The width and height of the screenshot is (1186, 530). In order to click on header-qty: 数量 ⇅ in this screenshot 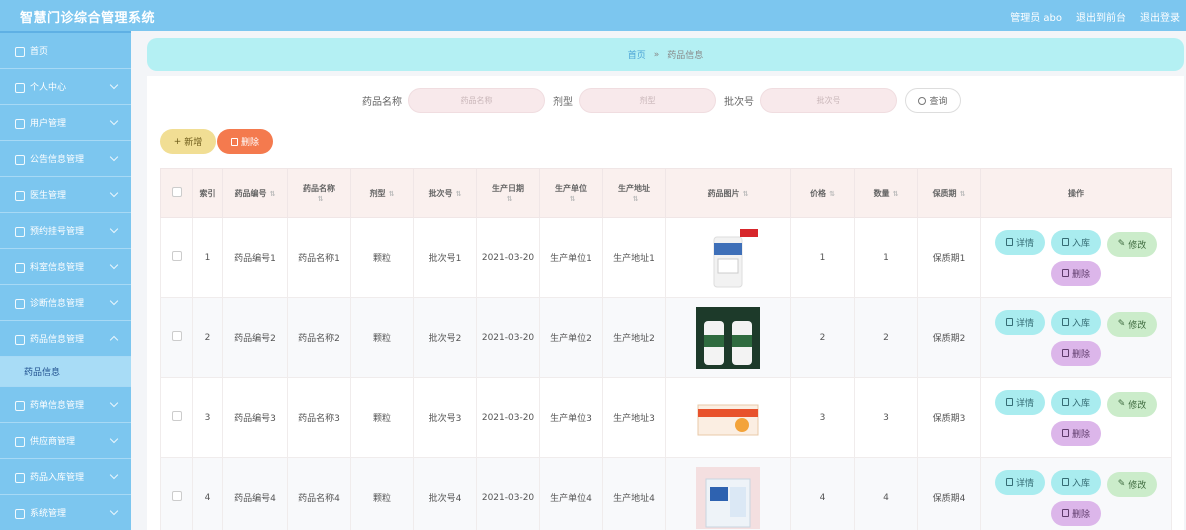, I will do `click(886, 193)`.